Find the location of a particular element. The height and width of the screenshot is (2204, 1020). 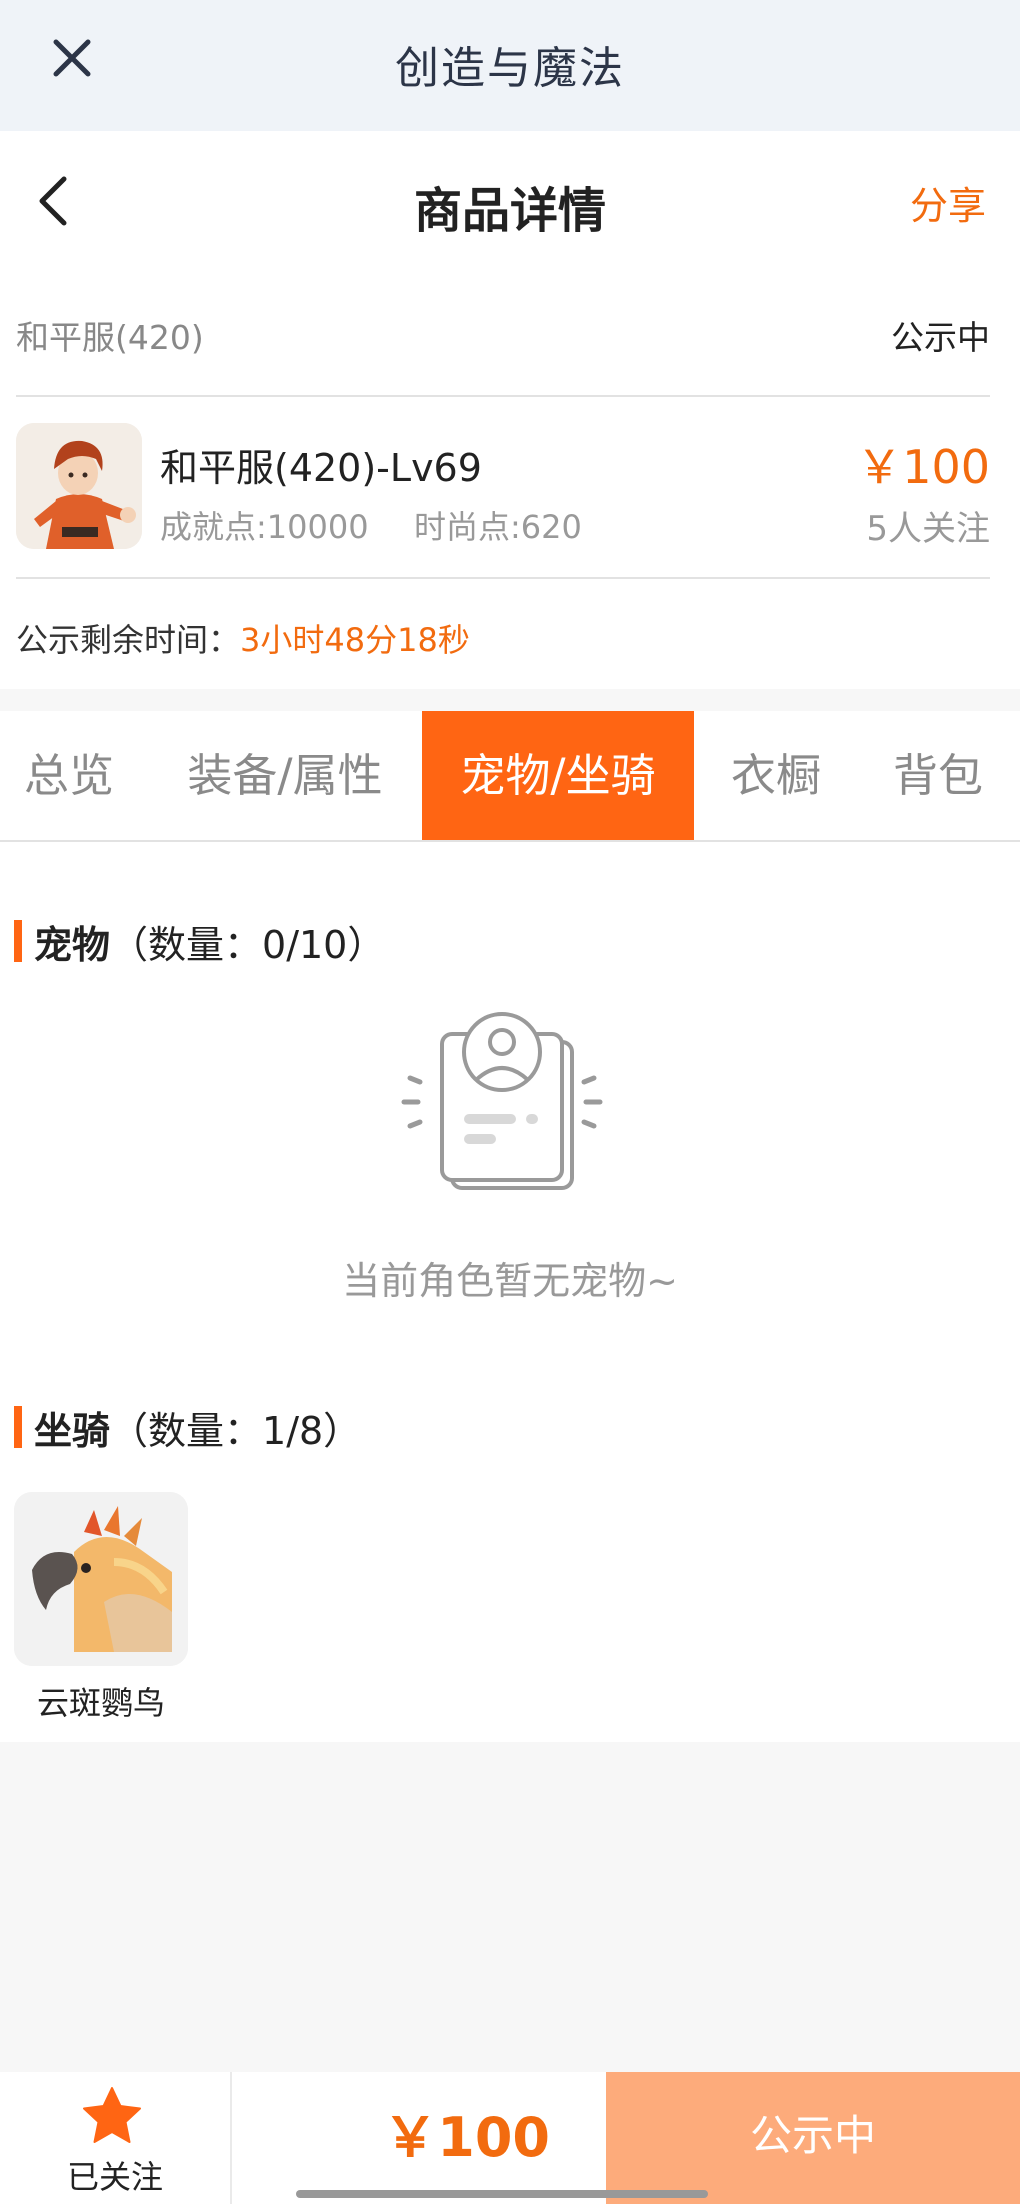

mount-image is located at coordinates (101, 1579).